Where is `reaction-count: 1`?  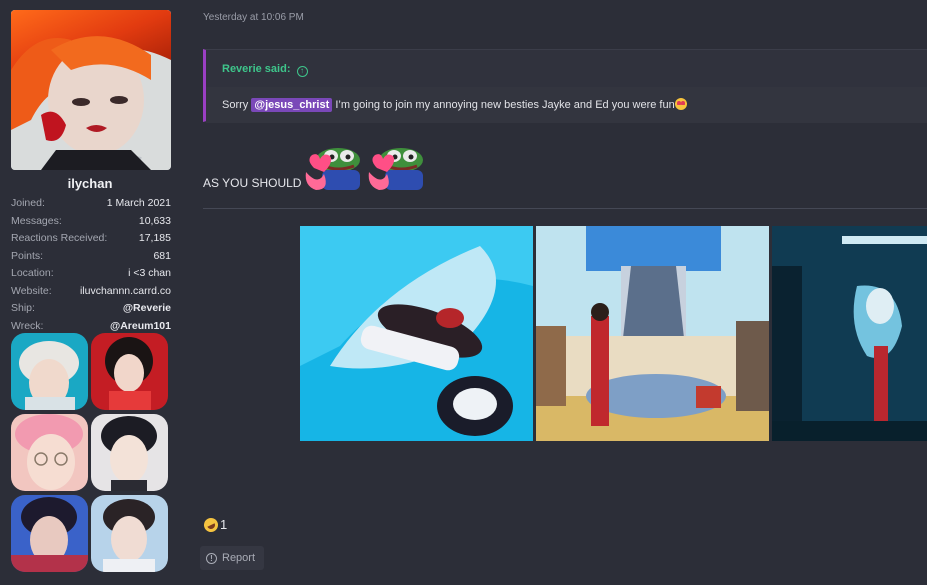
reaction-count: 1 is located at coordinates (223, 524).